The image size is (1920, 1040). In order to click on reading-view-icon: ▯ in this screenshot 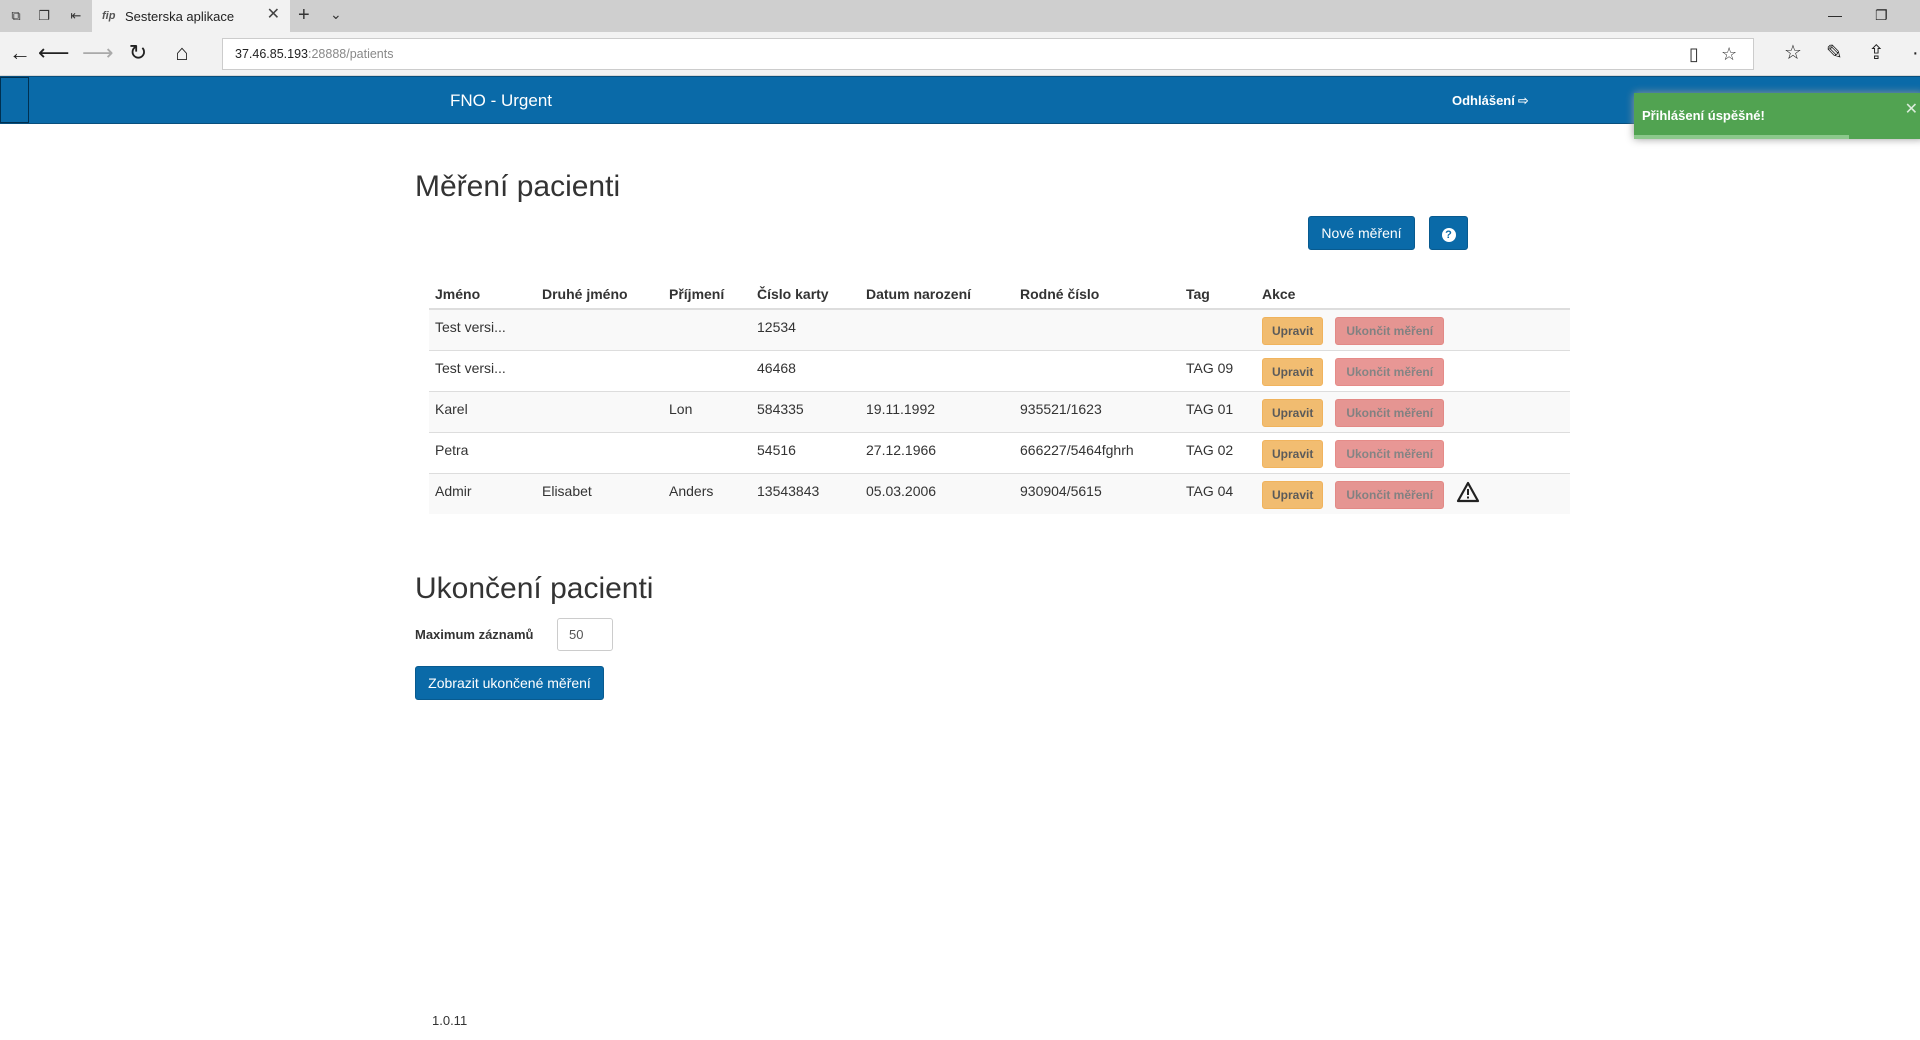, I will do `click(1694, 54)`.